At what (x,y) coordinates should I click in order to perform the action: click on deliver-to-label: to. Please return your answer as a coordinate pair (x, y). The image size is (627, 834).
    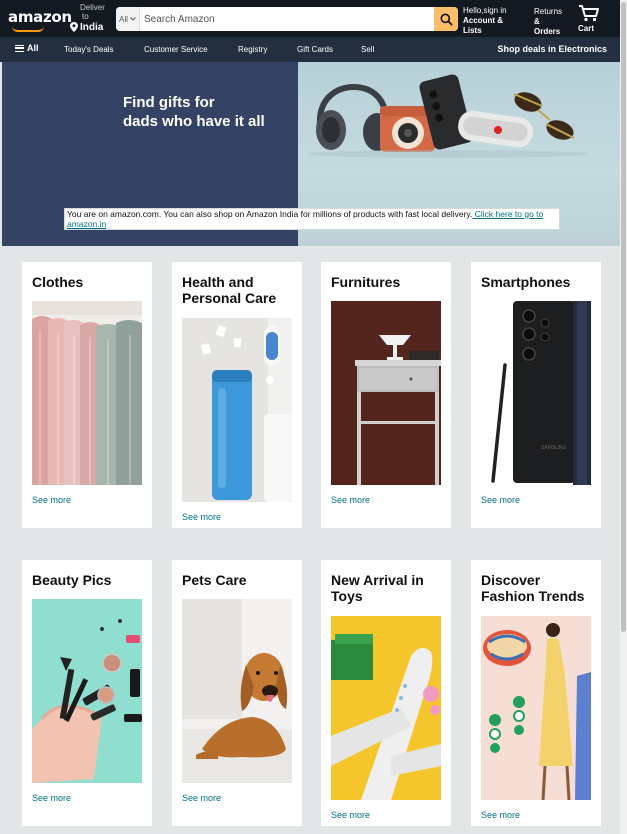
    Looking at the image, I should click on (85, 16).